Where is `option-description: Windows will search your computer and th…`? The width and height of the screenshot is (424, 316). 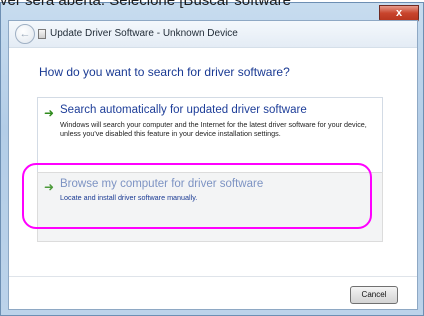
option-description: Windows will search your computer and th… is located at coordinates (213, 129).